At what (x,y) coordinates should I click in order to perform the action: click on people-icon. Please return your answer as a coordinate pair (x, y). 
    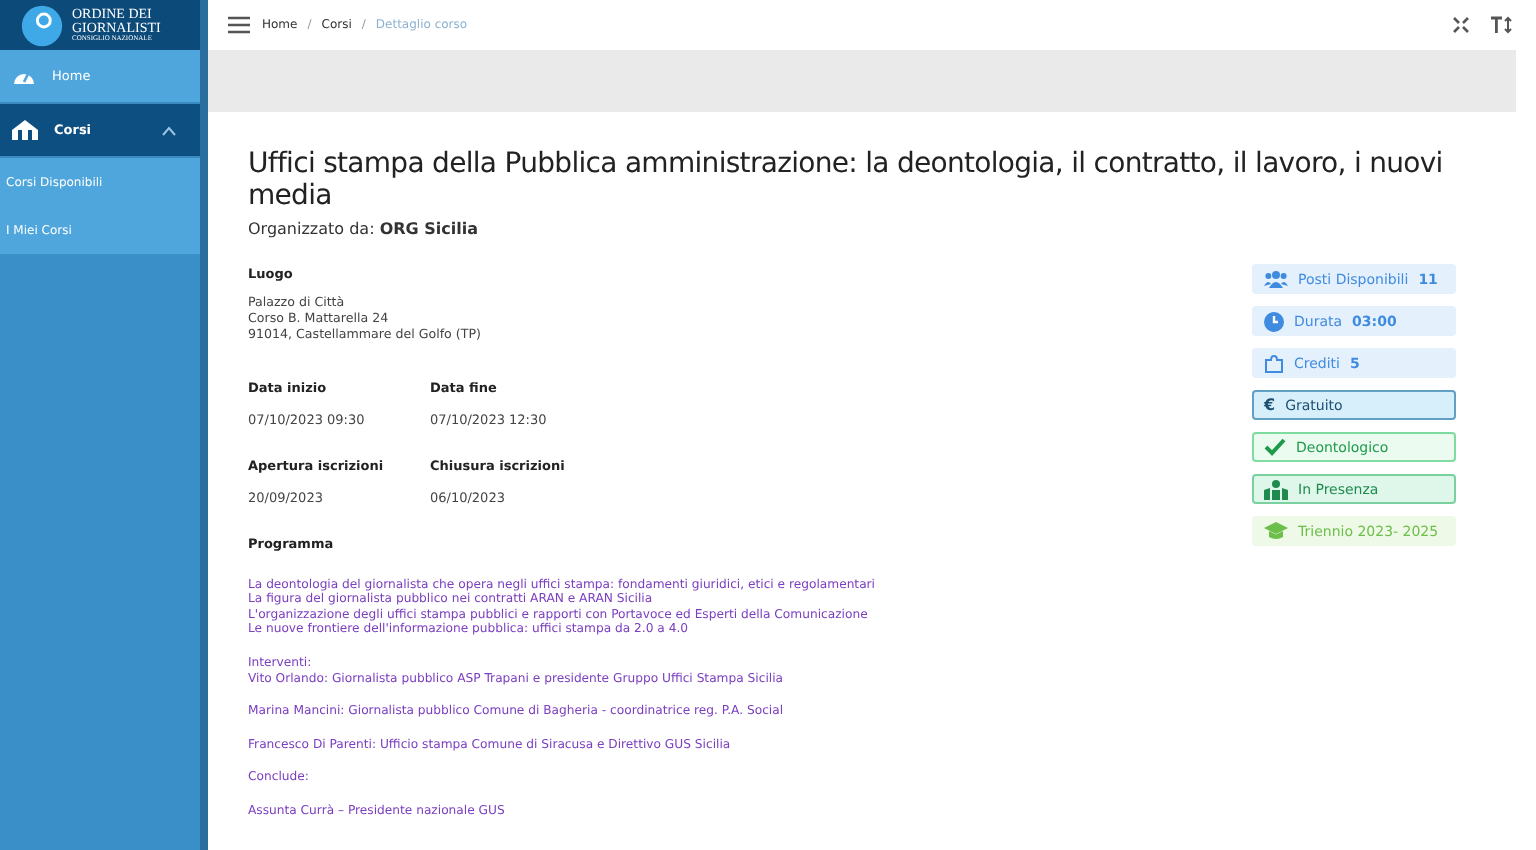
    Looking at the image, I should click on (1276, 279).